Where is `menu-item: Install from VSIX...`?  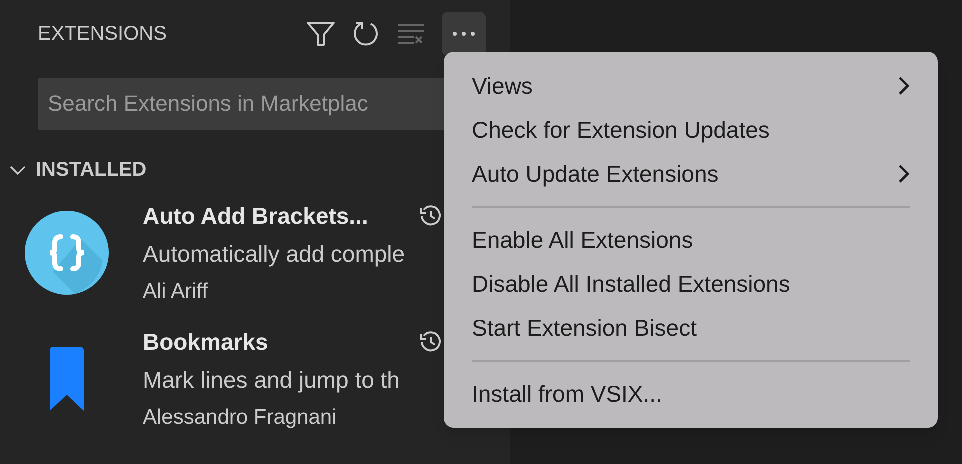 menu-item: Install from VSIX... is located at coordinates (691, 394).